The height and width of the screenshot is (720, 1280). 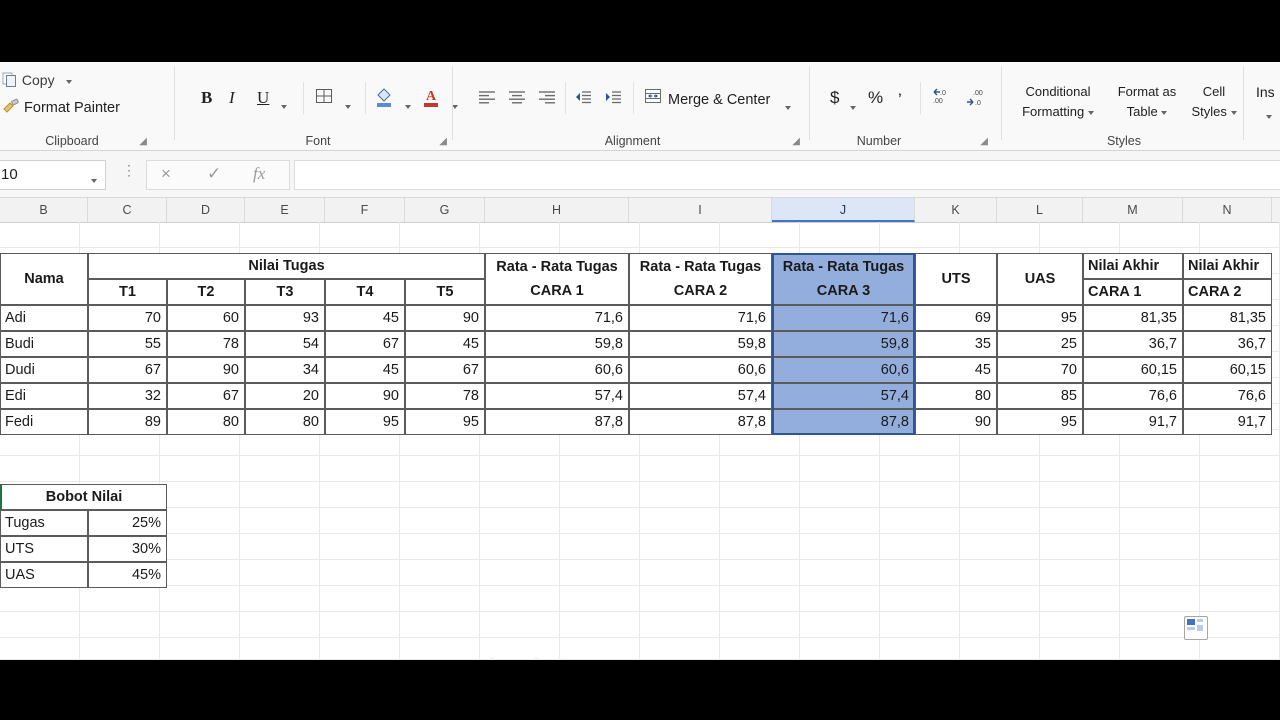 I want to click on data-cell-adi-nama: Adi, so click(x=44, y=318).